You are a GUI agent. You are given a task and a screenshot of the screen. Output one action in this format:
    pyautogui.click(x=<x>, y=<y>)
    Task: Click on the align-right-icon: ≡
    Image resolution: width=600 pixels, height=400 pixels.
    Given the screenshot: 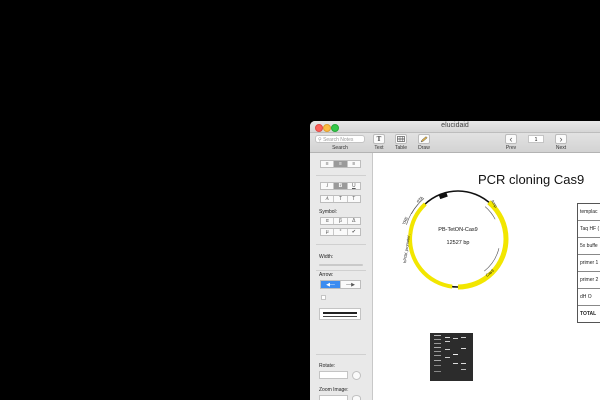 What is the action you would take?
    pyautogui.click(x=354, y=164)
    